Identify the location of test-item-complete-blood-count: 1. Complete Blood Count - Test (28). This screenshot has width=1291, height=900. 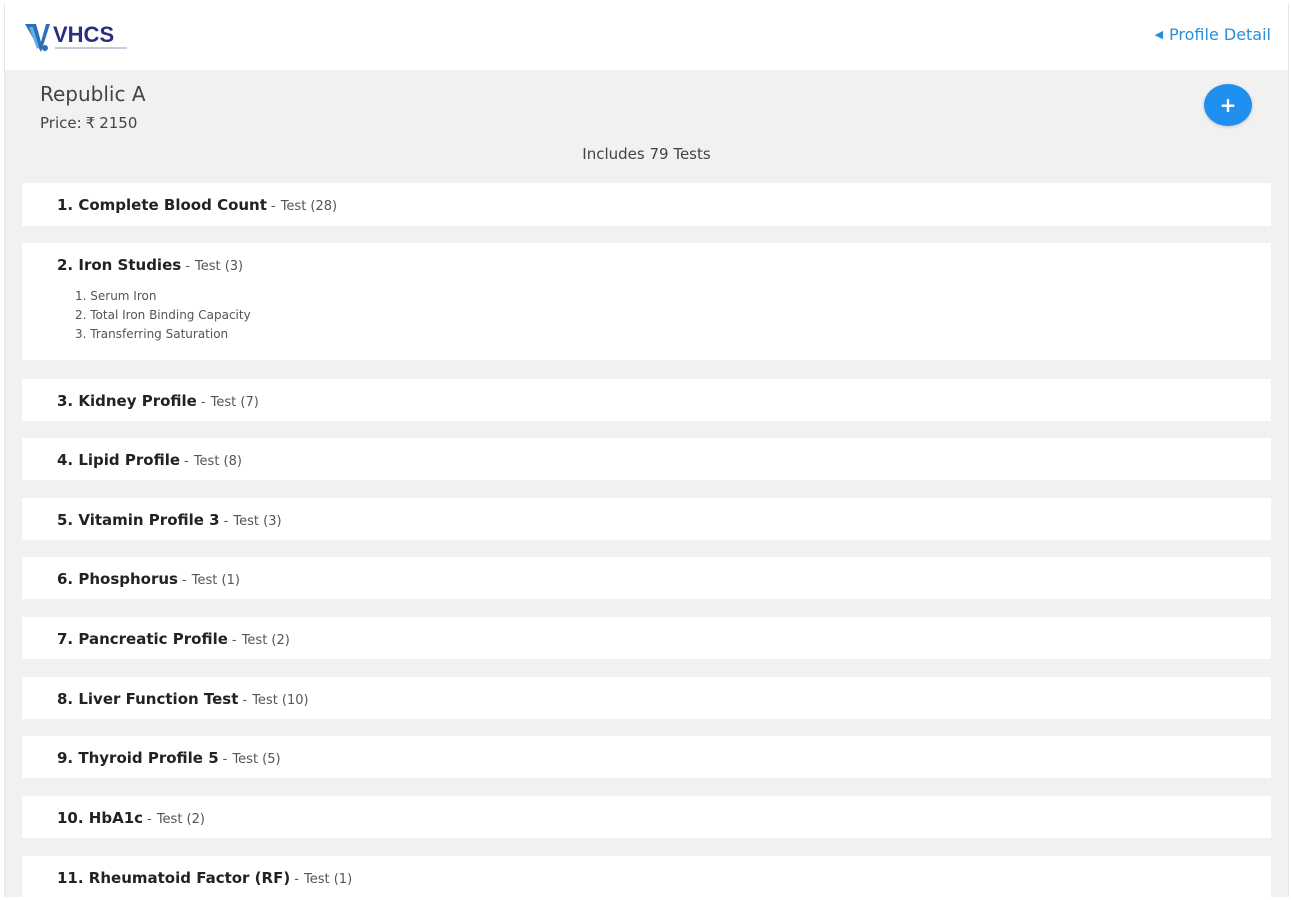
(646, 204).